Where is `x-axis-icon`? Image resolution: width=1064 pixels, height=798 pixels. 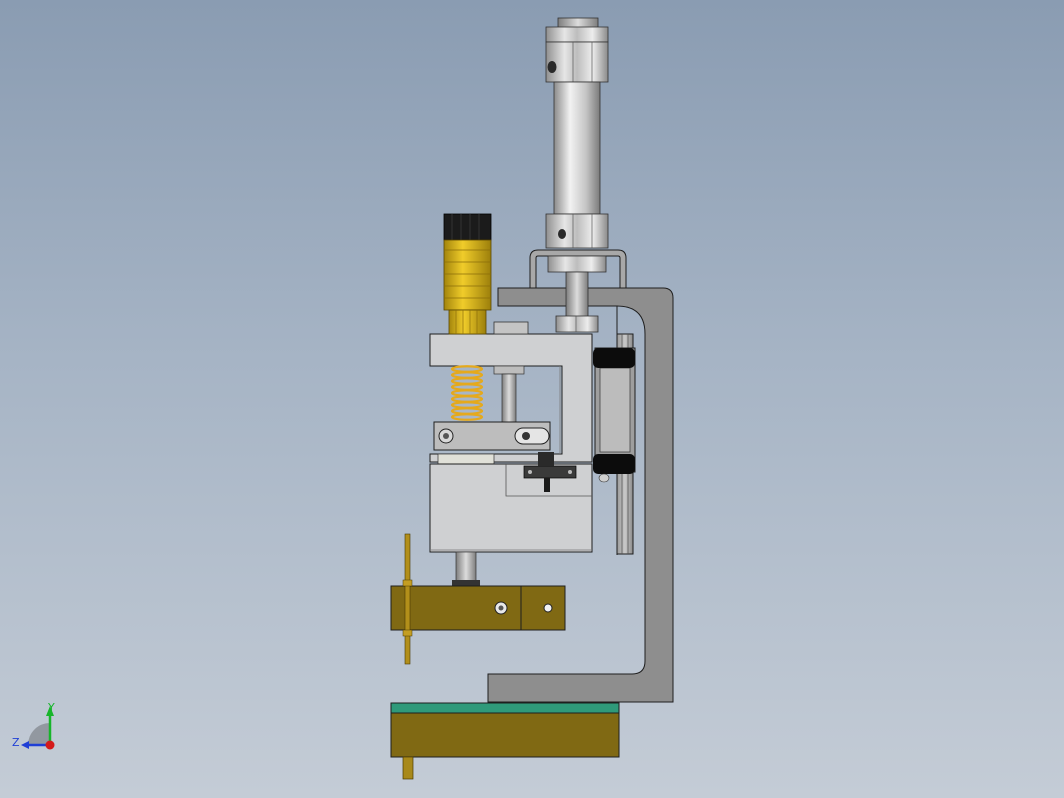
x-axis-icon is located at coordinates (50, 745).